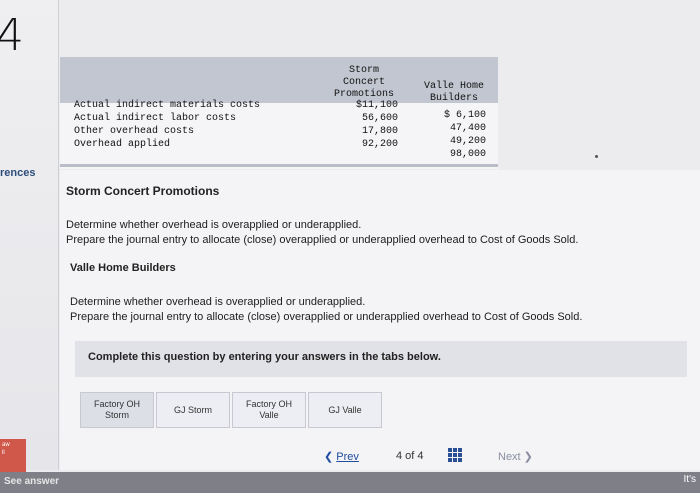  What do you see at coordinates (689, 479) in the screenshot?
I see `bottom-right-text: It's` at bounding box center [689, 479].